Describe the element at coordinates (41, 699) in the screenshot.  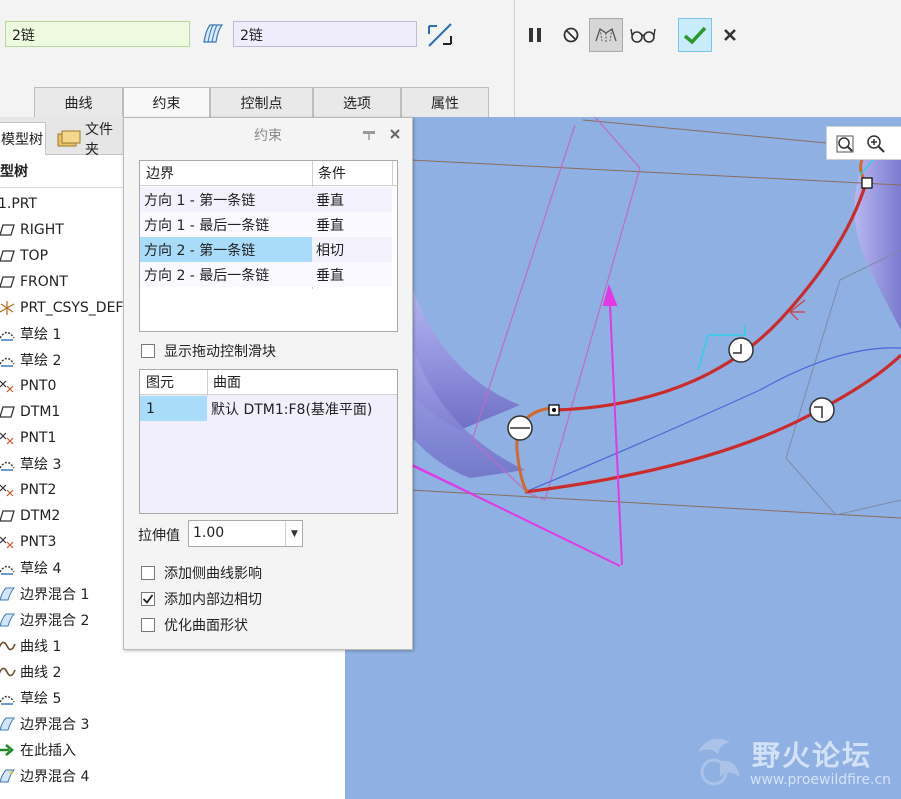
I see `tree-item-label: 草绘 5` at that location.